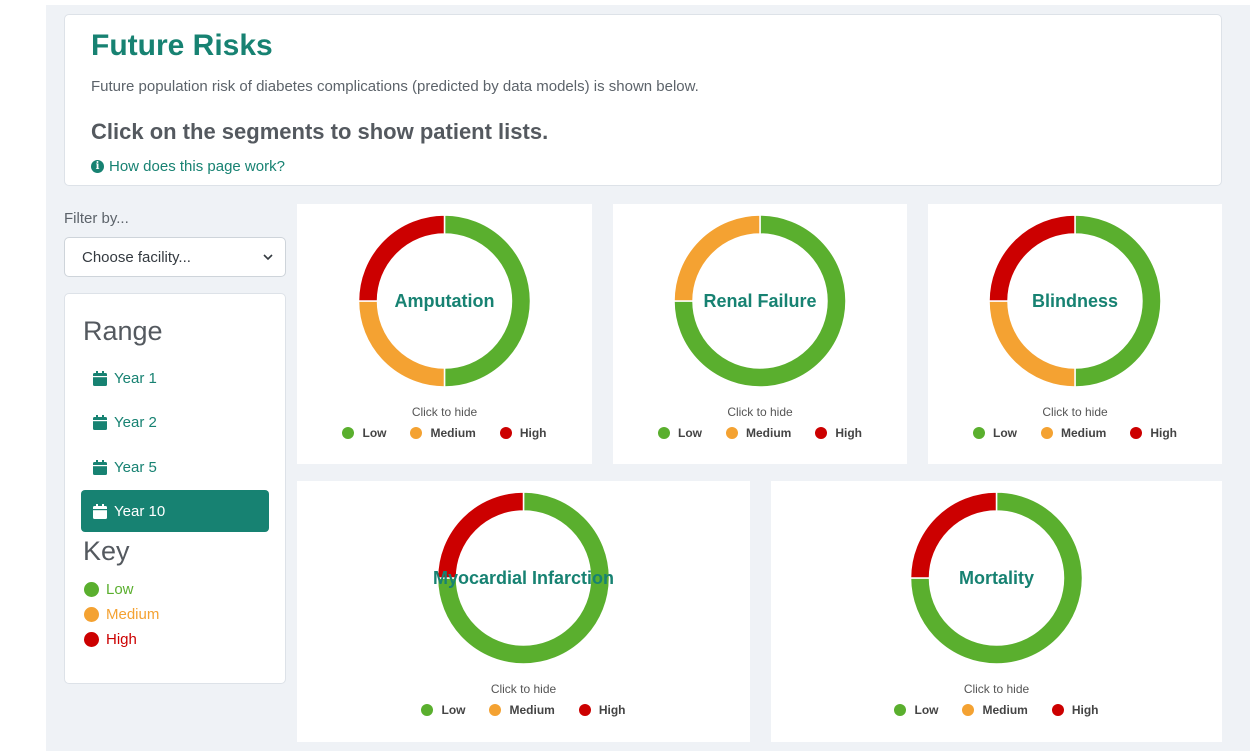 The image size is (1250, 751). I want to click on donut-chart: Myocardial Infarction, so click(523, 578).